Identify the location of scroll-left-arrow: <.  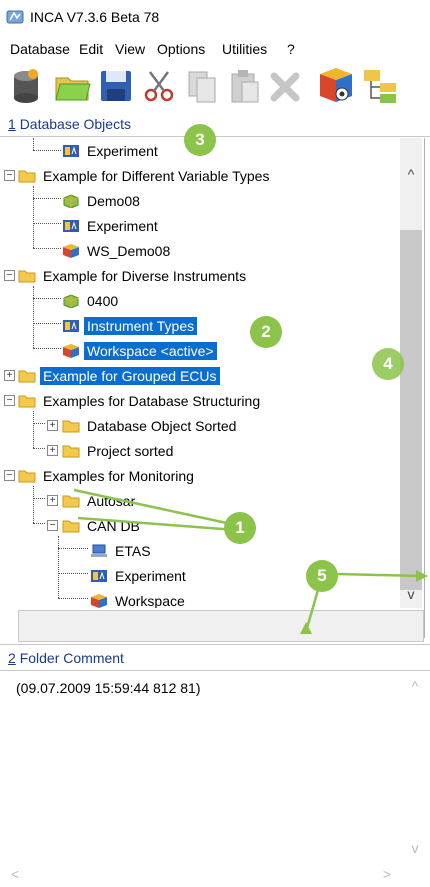
(15, 874).